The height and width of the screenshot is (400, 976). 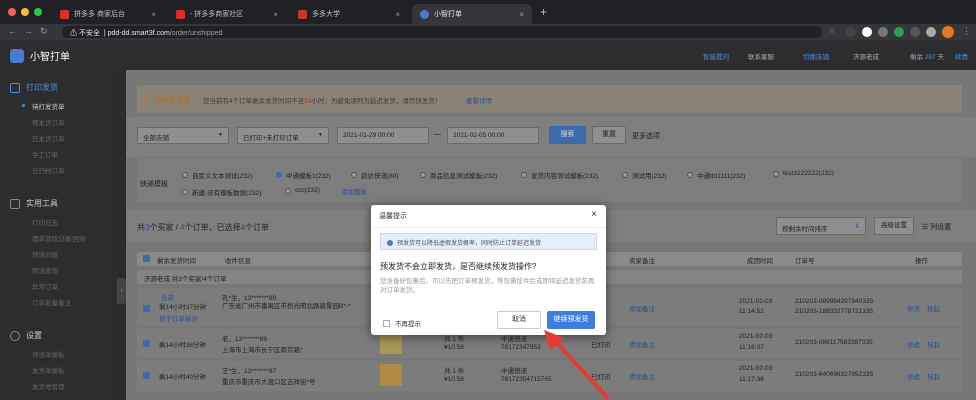 What do you see at coordinates (12, 31) in the screenshot?
I see `back-icon: ←` at bounding box center [12, 31].